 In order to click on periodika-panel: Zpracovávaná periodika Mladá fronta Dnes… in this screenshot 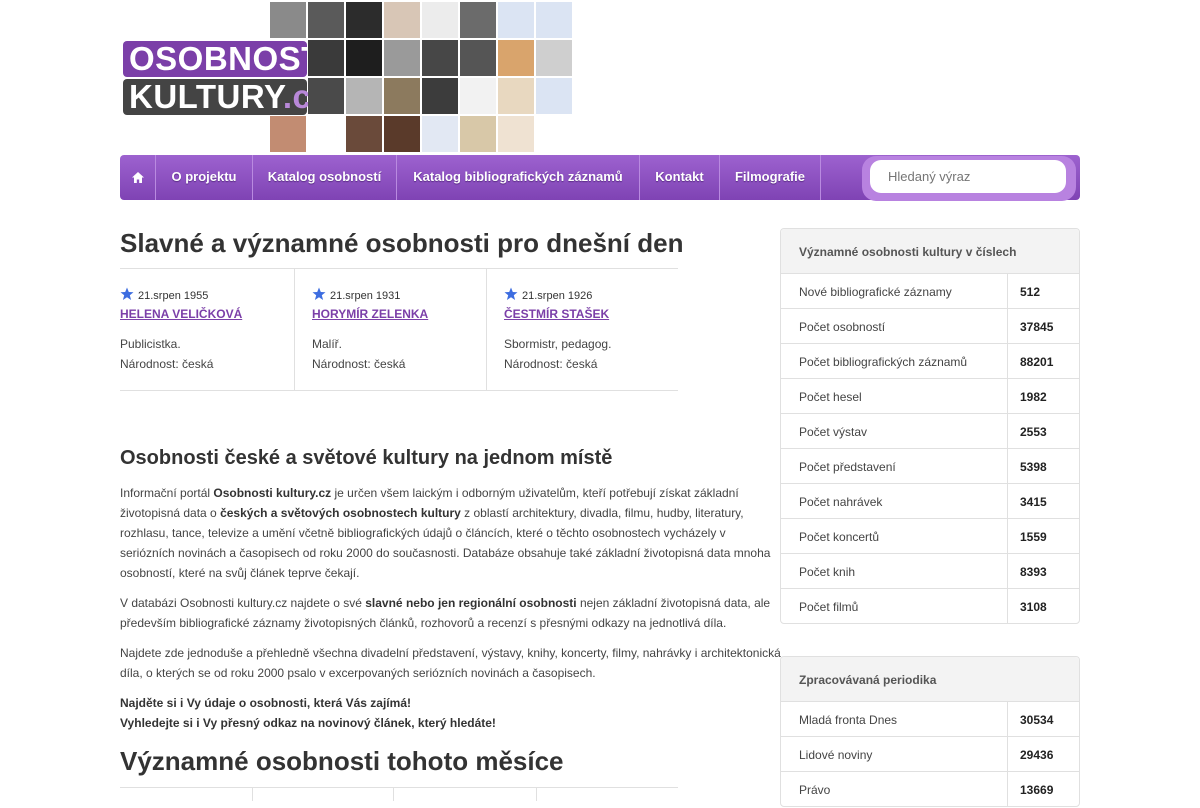, I will do `click(930, 731)`.